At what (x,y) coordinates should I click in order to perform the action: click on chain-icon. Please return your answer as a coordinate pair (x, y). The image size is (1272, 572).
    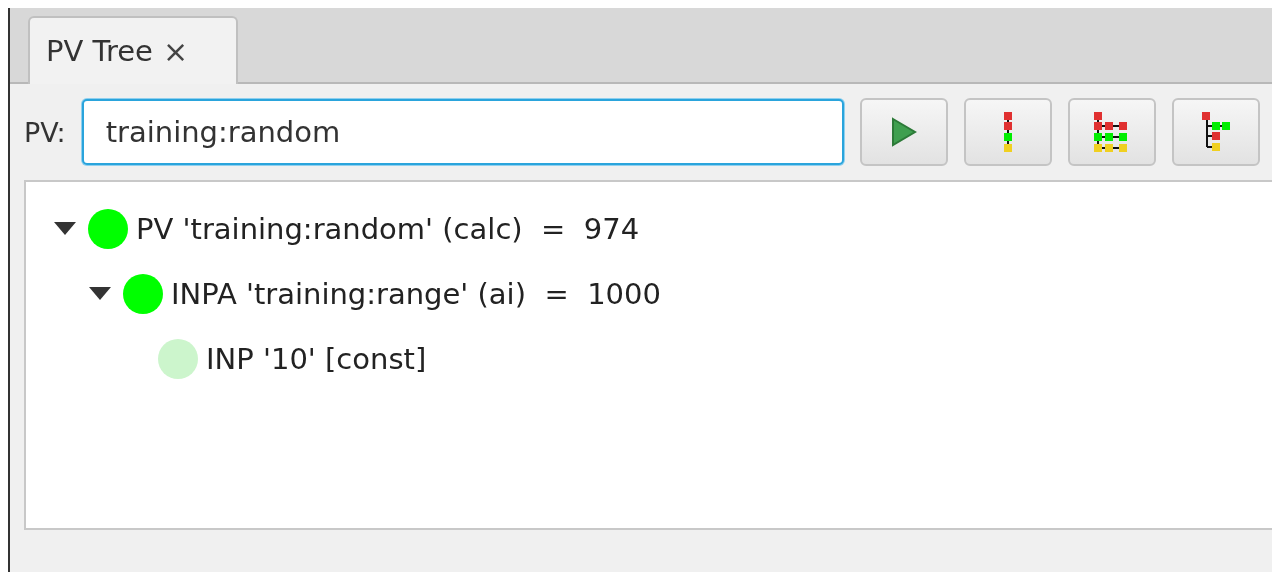
    Looking at the image, I should click on (1007, 132).